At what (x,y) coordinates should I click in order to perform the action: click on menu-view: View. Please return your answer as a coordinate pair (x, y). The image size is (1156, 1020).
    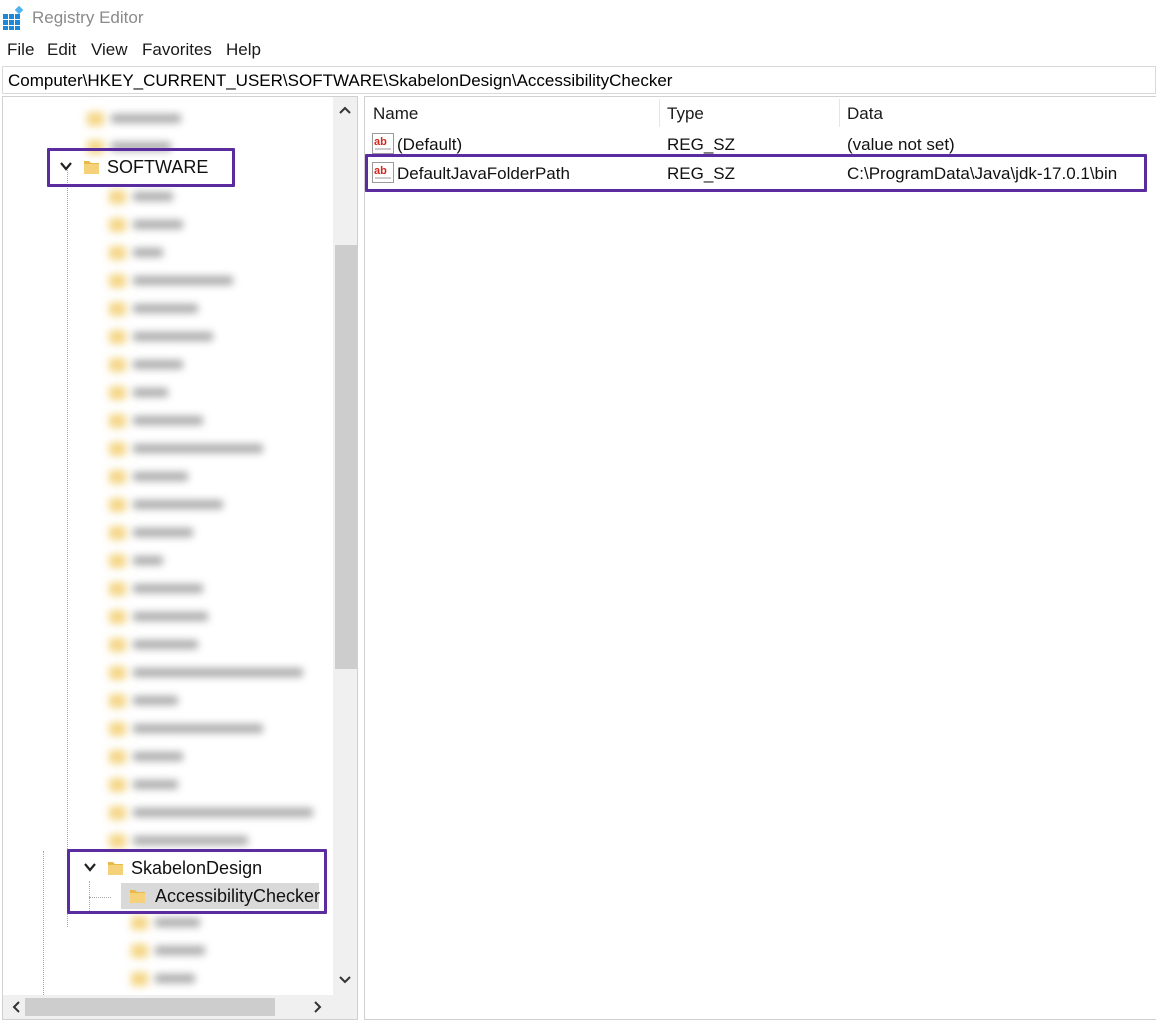
    Looking at the image, I should click on (109, 50).